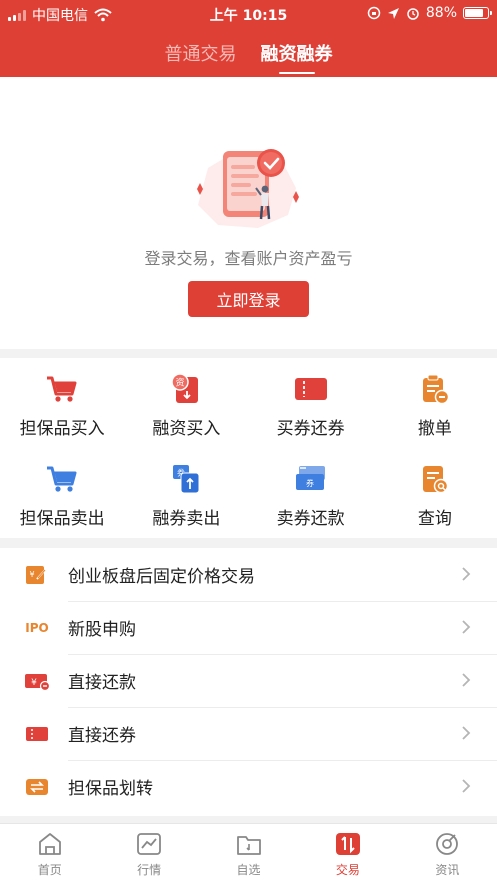 The height and width of the screenshot is (883, 497). I want to click on bottom-nav: 首页 行情 自选 交易 资讯, so click(248, 853).